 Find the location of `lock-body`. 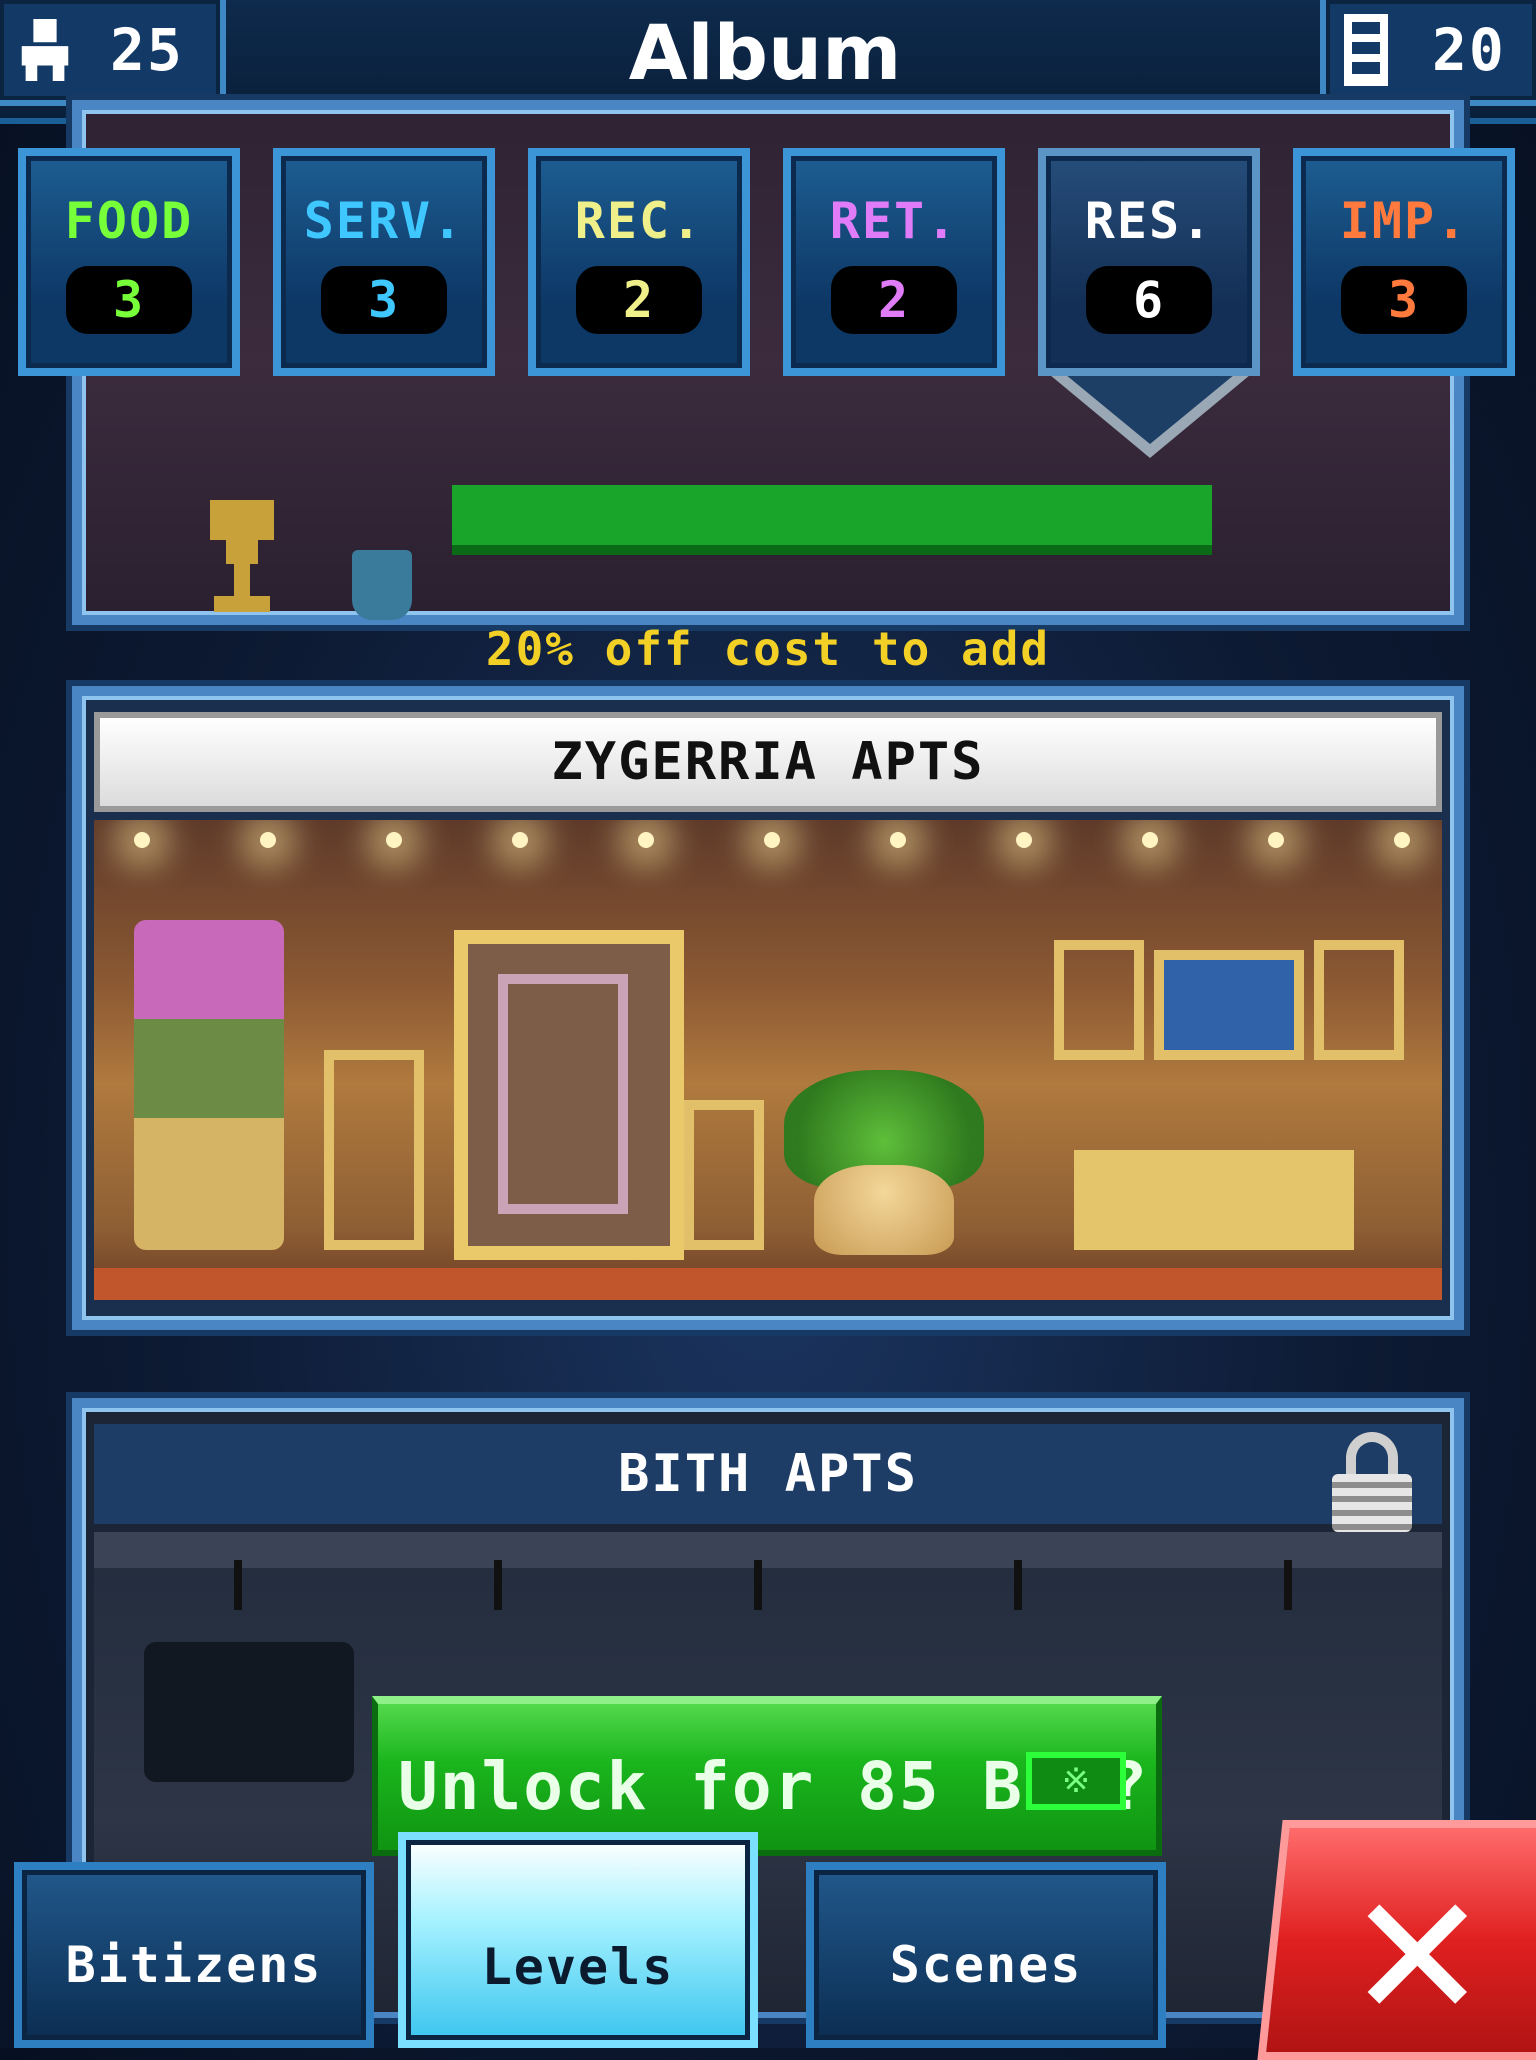

lock-body is located at coordinates (1372, 1503).